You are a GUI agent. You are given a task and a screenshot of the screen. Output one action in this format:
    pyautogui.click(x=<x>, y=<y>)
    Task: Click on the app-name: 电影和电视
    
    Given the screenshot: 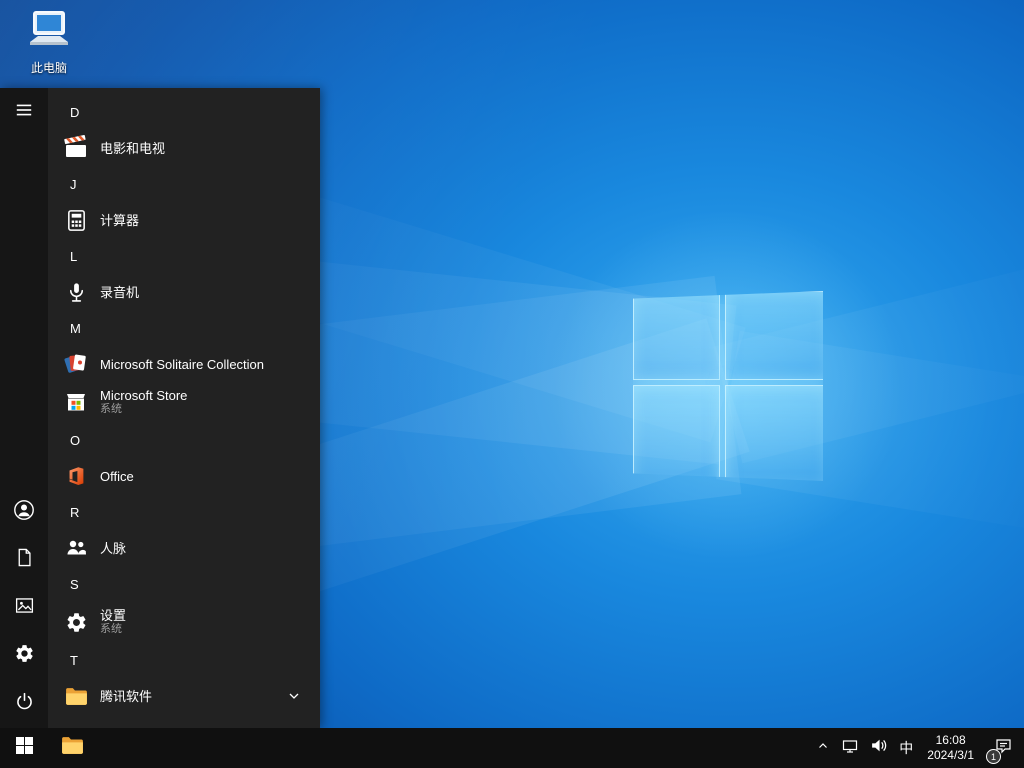 What is the action you would take?
    pyautogui.click(x=133, y=148)
    